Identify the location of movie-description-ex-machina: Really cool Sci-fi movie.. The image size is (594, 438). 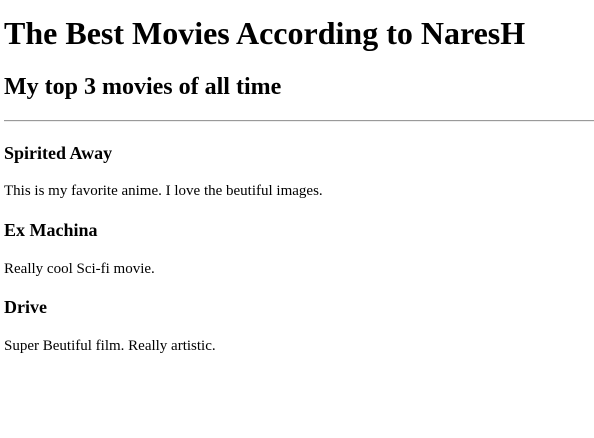
(79, 269).